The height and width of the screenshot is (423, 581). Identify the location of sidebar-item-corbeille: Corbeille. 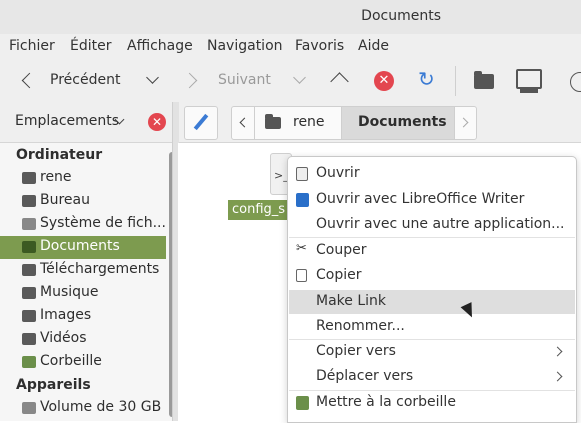
(83, 362).